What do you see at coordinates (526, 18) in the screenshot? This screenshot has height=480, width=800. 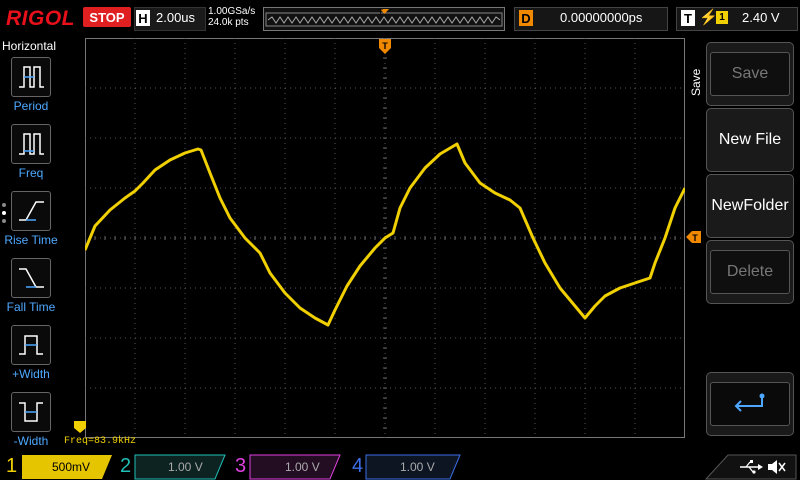 I see `delay-label: D` at bounding box center [526, 18].